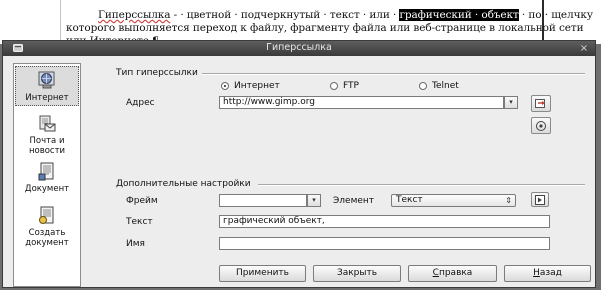 This screenshot has height=290, width=601. Describe the element at coordinates (584, 48) in the screenshot. I see `close-button: ×` at that location.